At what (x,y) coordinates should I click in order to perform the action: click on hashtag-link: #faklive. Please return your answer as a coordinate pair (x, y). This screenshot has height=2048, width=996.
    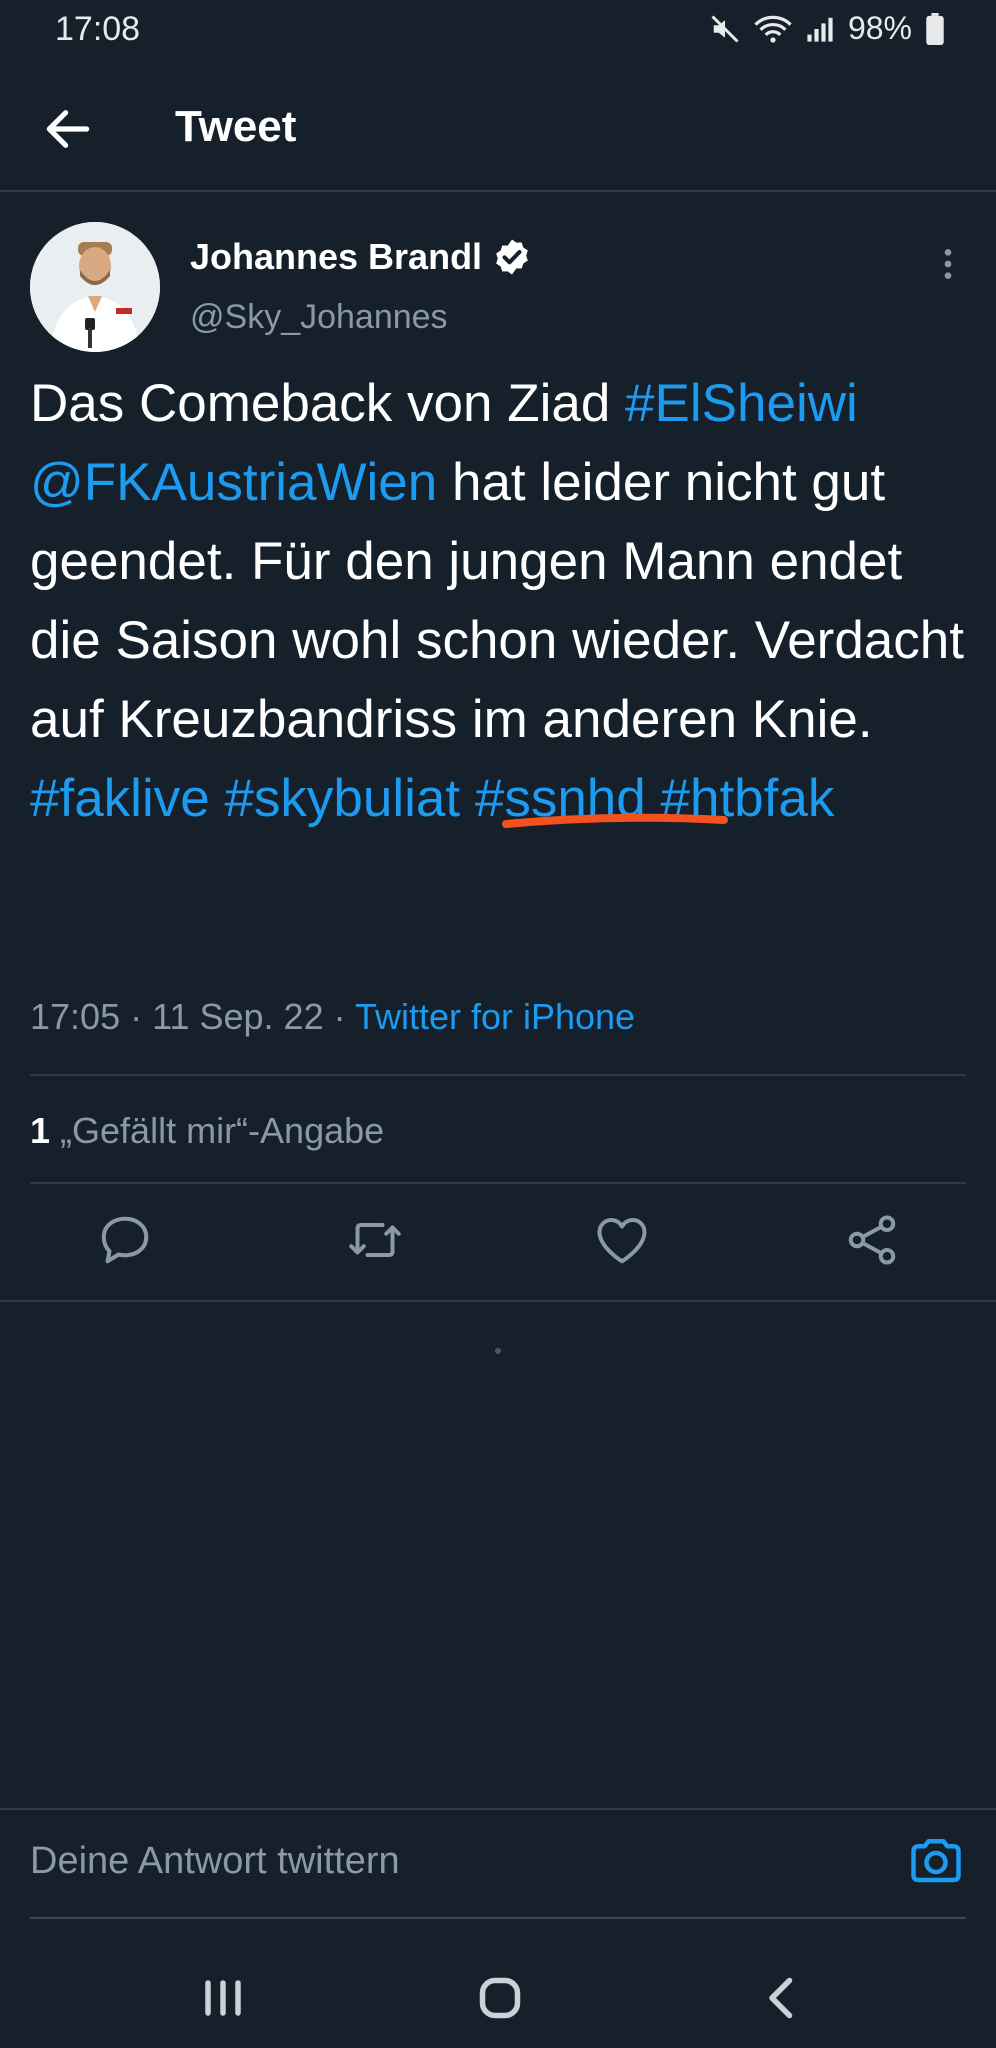
    Looking at the image, I should click on (120, 798).